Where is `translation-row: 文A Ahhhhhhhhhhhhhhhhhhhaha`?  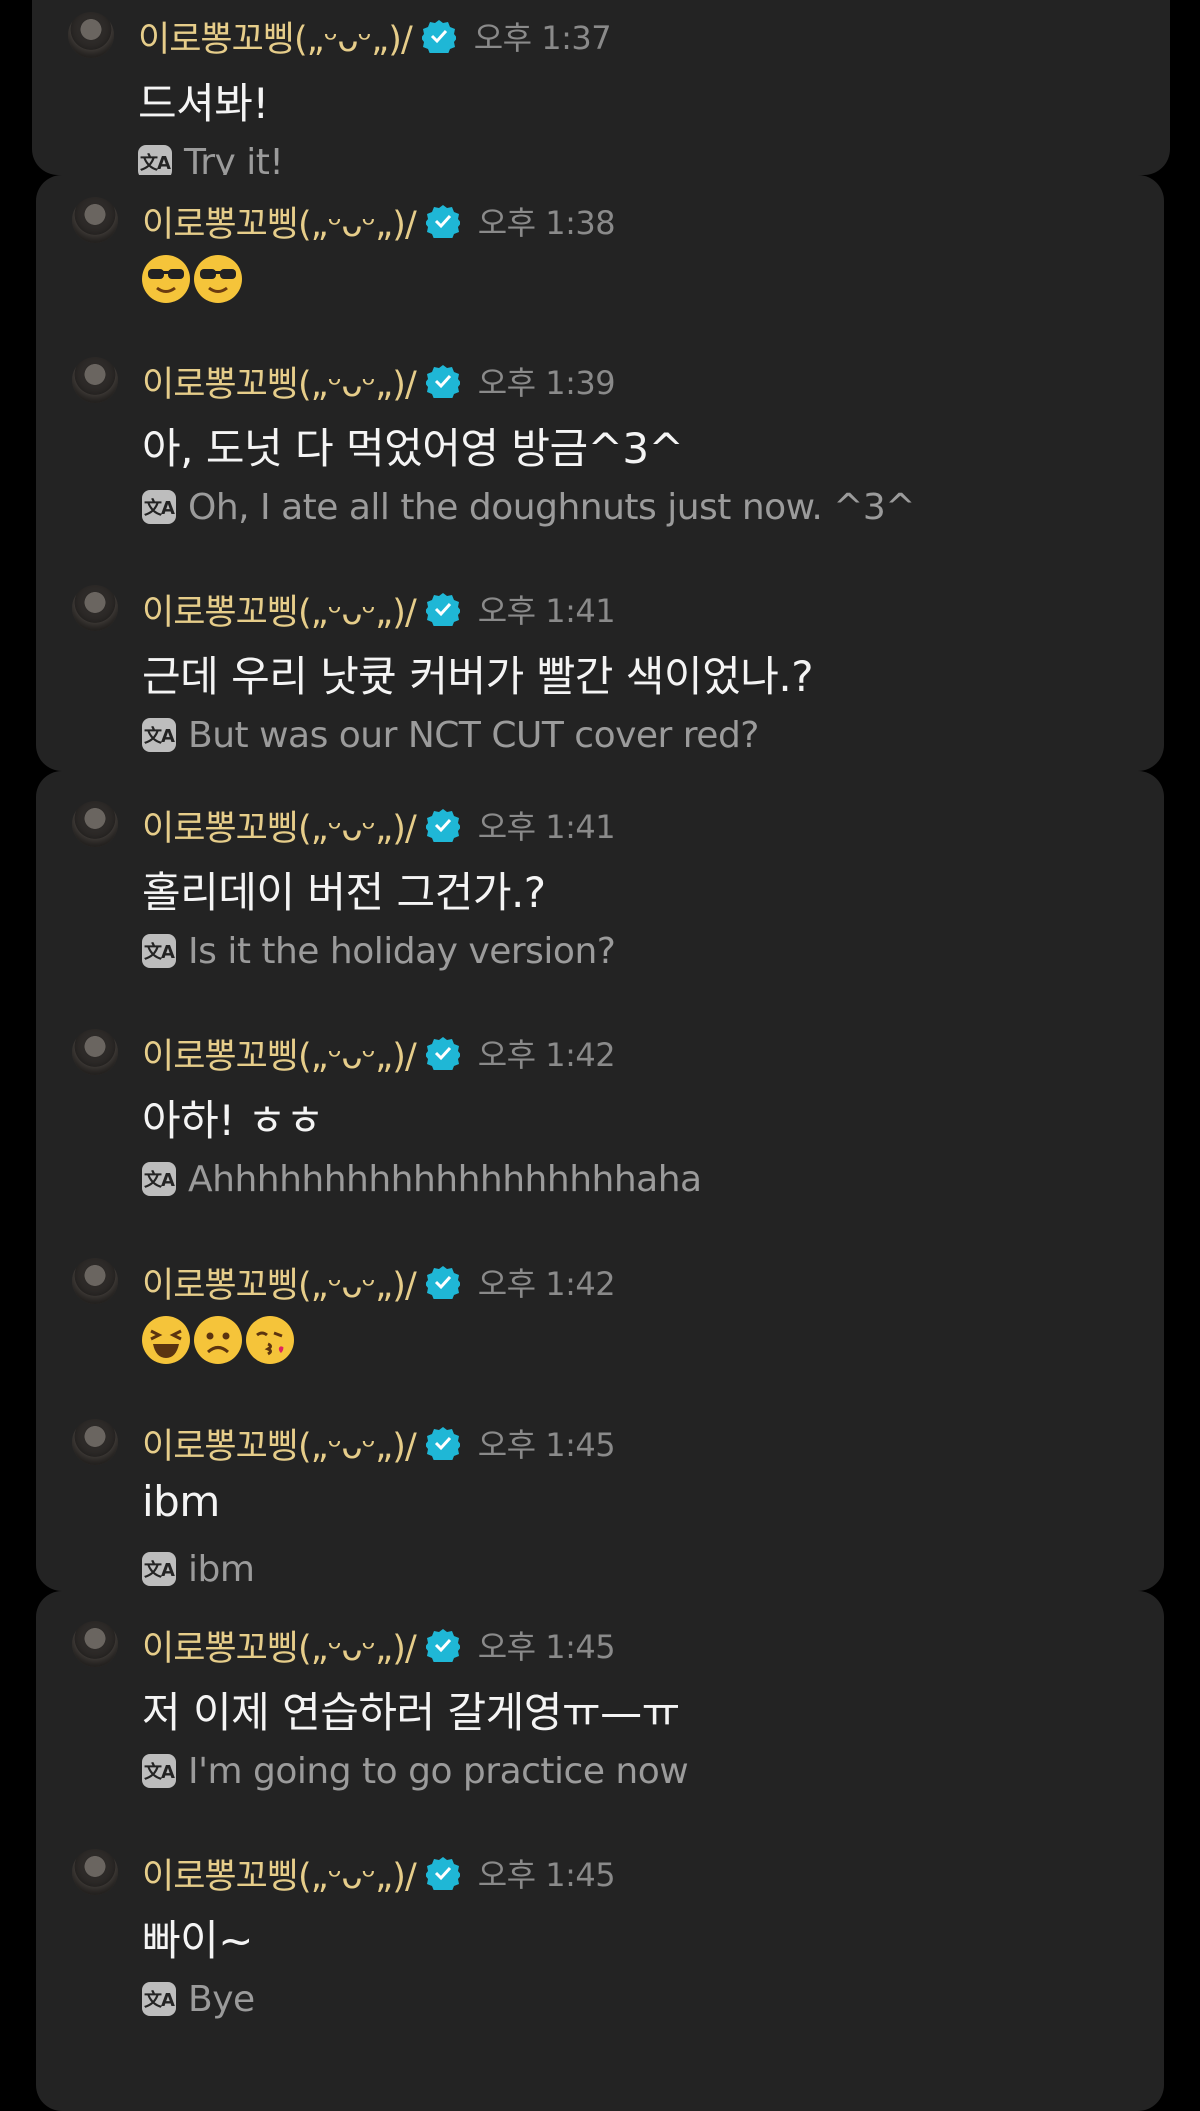
translation-row: 文A Ahhhhhhhhhhhhhhhhhhhaha is located at coordinates (422, 1179).